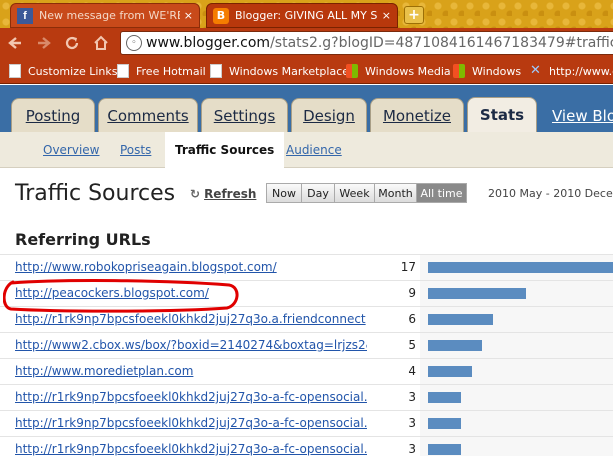 The width and height of the screenshot is (613, 456). What do you see at coordinates (95, 193) in the screenshot?
I see `page-title: Traffic Sources` at bounding box center [95, 193].